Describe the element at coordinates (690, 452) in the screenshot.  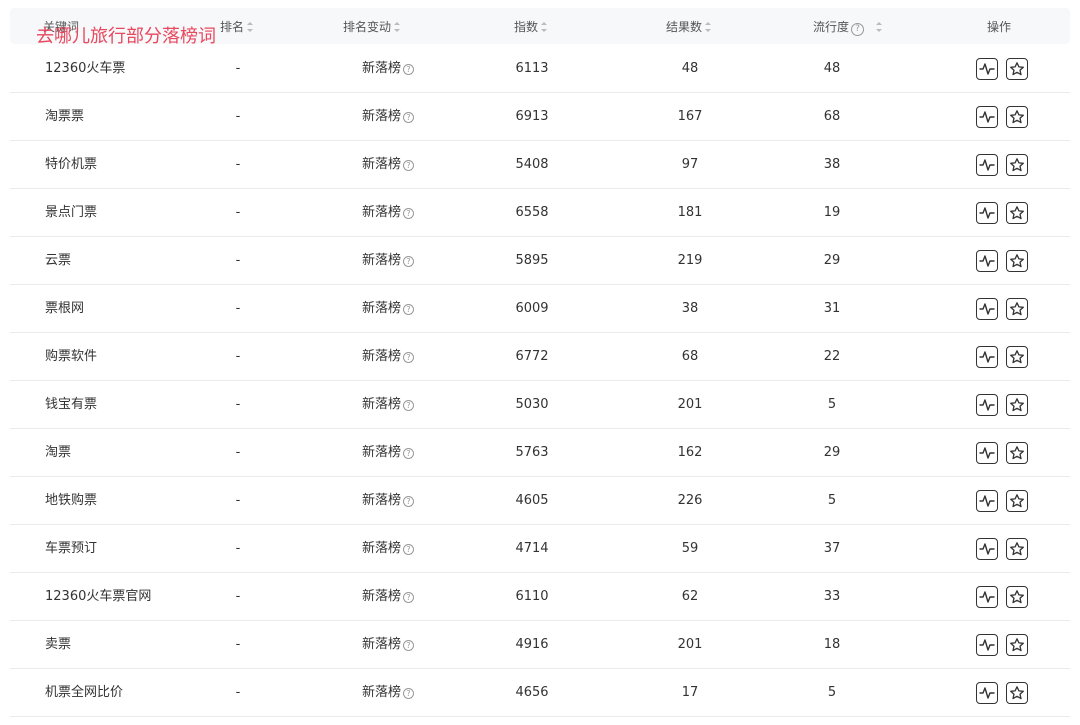
I see `results-cell: 162` at that location.